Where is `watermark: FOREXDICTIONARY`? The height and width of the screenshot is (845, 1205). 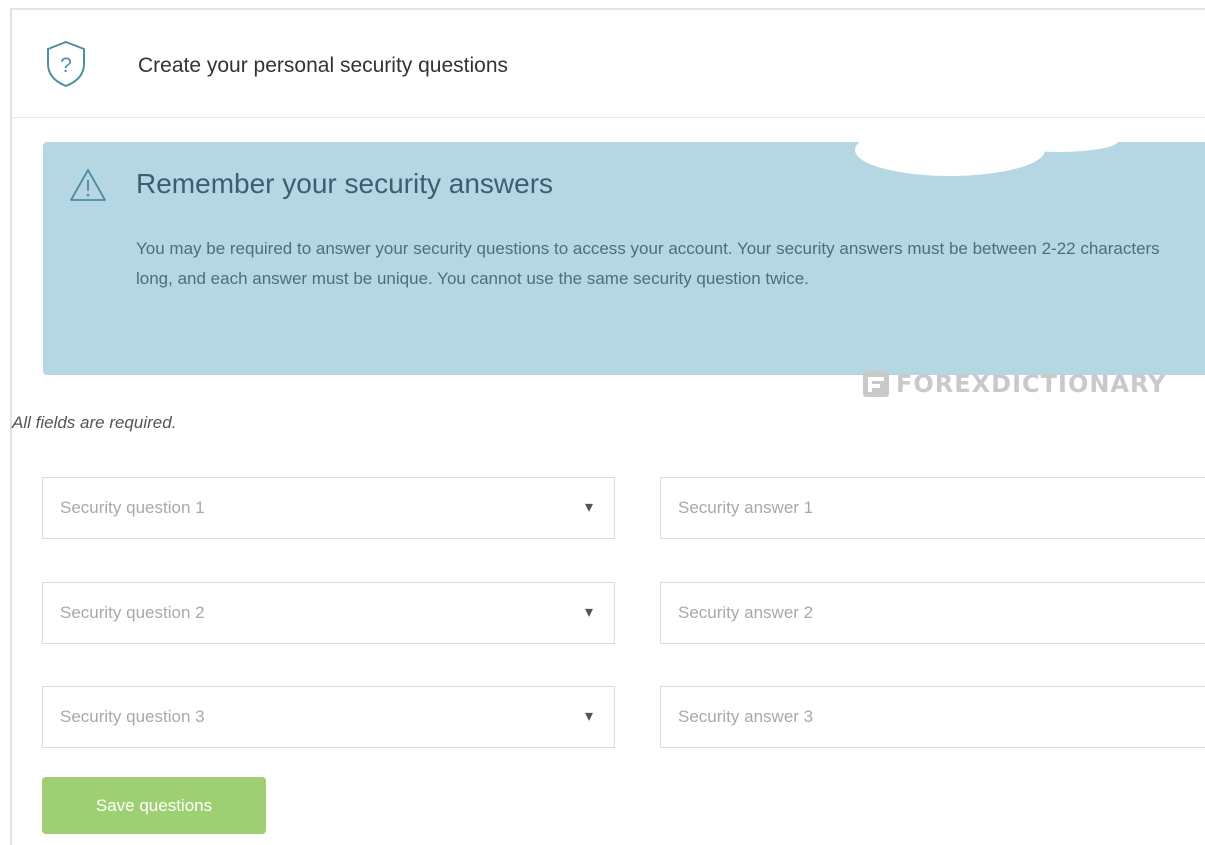
watermark: FOREXDICTIONARY is located at coordinates (1014, 384).